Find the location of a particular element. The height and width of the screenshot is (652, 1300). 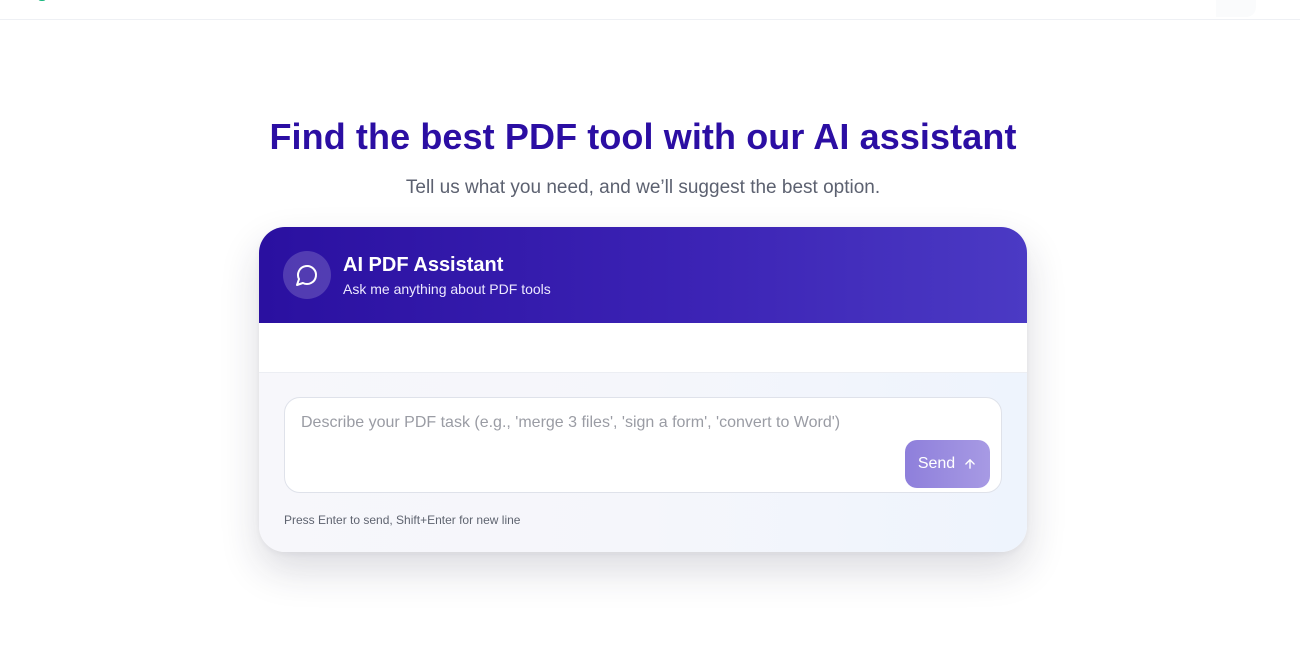

task-description-input is located at coordinates (601, 442).